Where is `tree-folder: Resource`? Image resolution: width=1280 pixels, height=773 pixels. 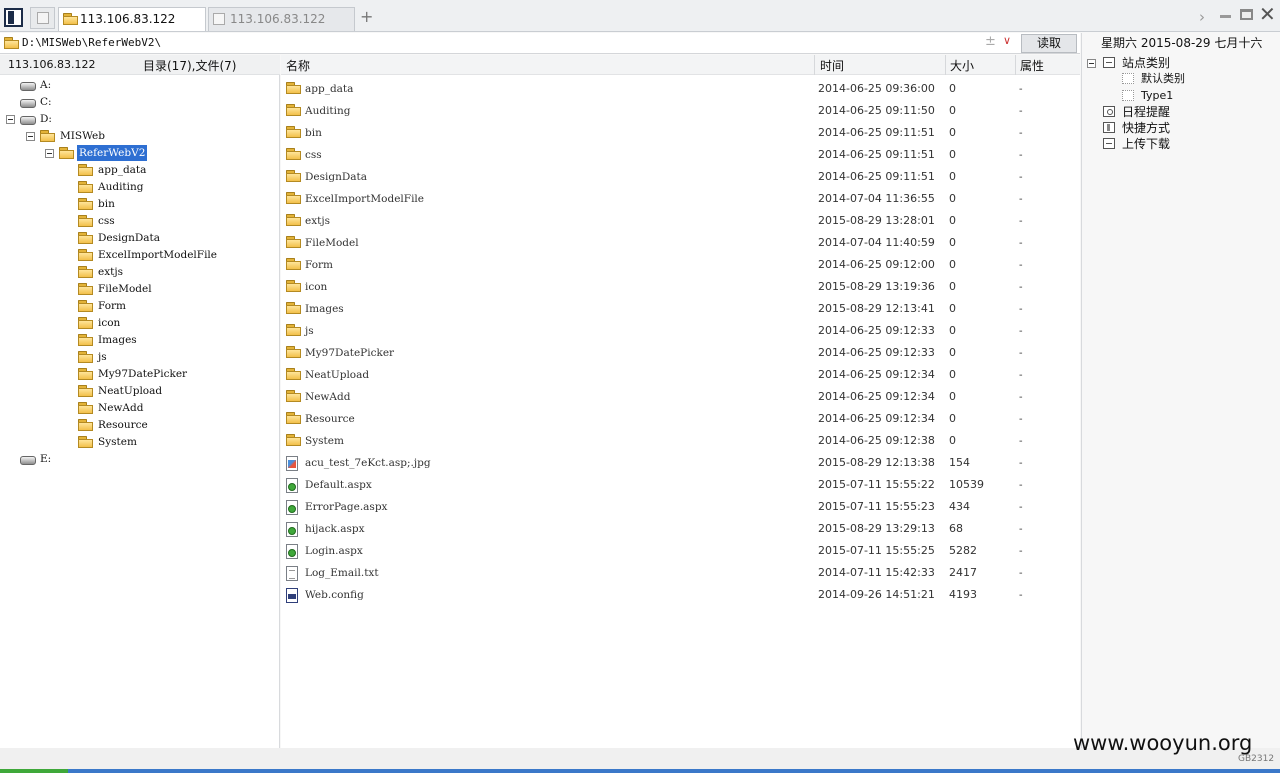 tree-folder: Resource is located at coordinates (140, 425).